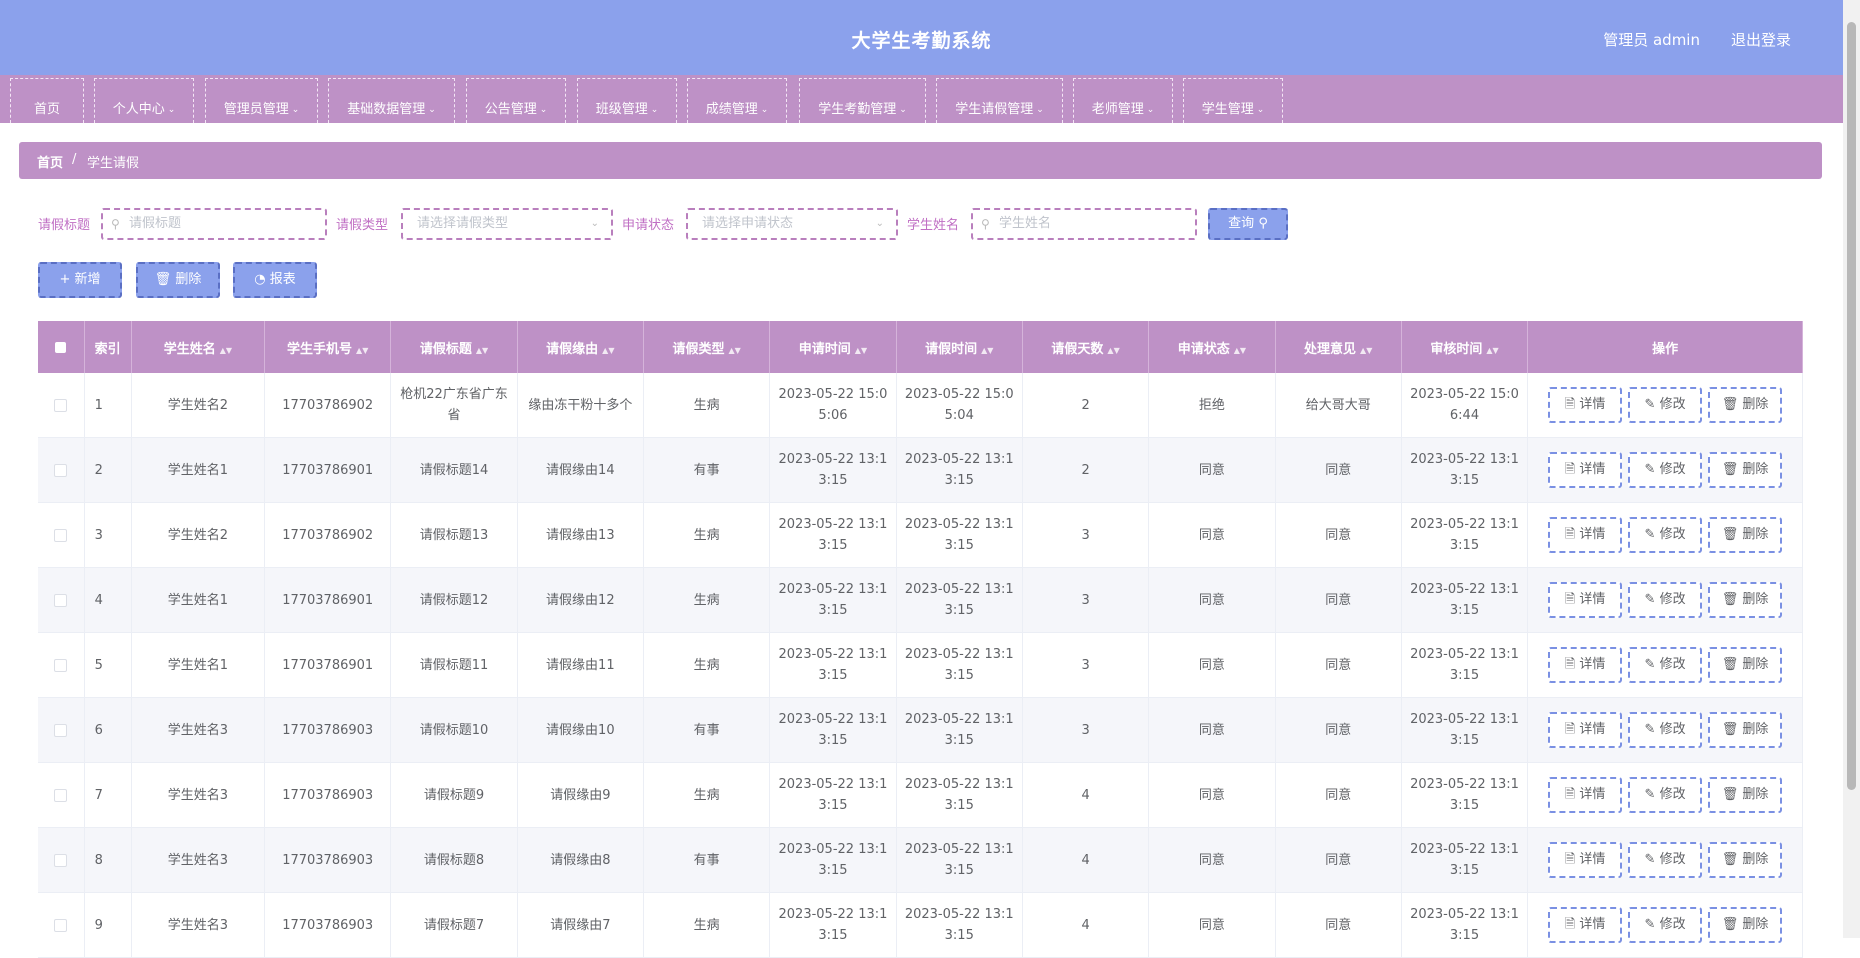 The height and width of the screenshot is (958, 1860). What do you see at coordinates (1761, 39) in the screenshot?
I see `logout-link: 退出登录` at bounding box center [1761, 39].